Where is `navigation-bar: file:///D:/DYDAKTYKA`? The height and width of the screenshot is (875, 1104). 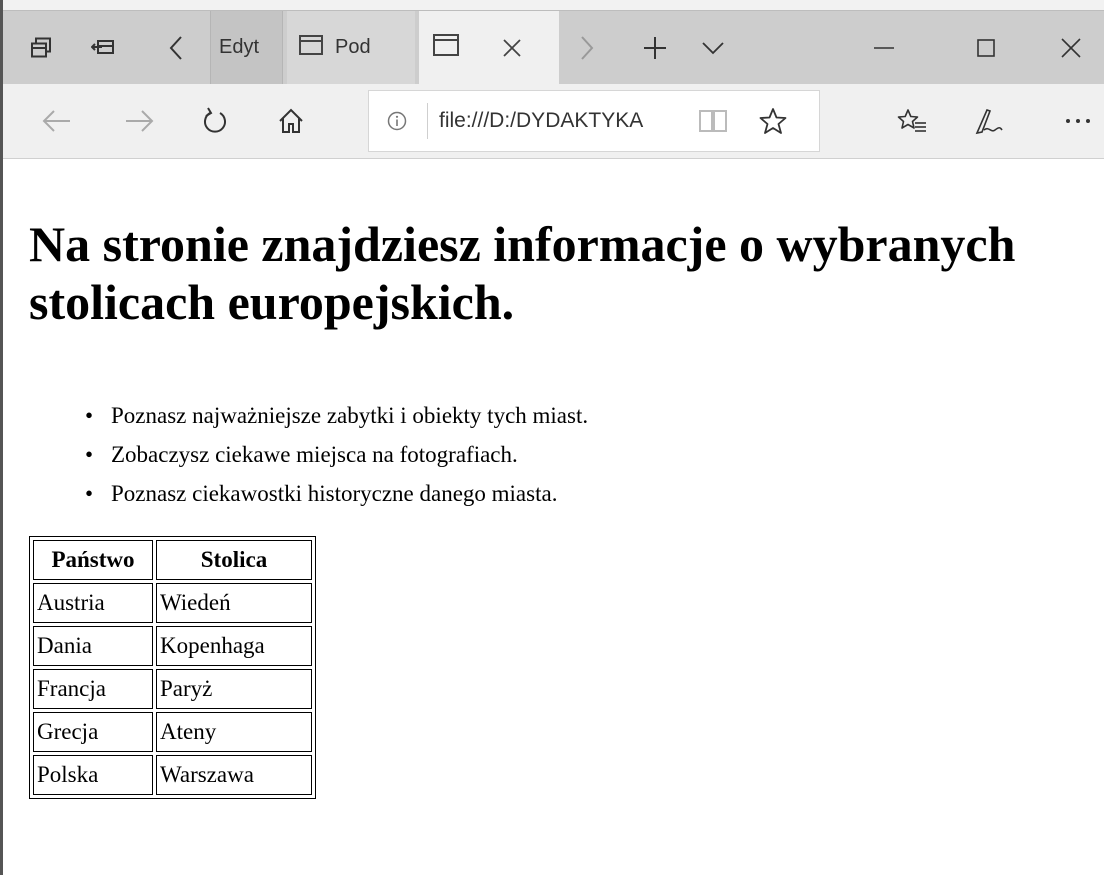
navigation-bar: file:///D:/DYDAKTYKA is located at coordinates (553, 121).